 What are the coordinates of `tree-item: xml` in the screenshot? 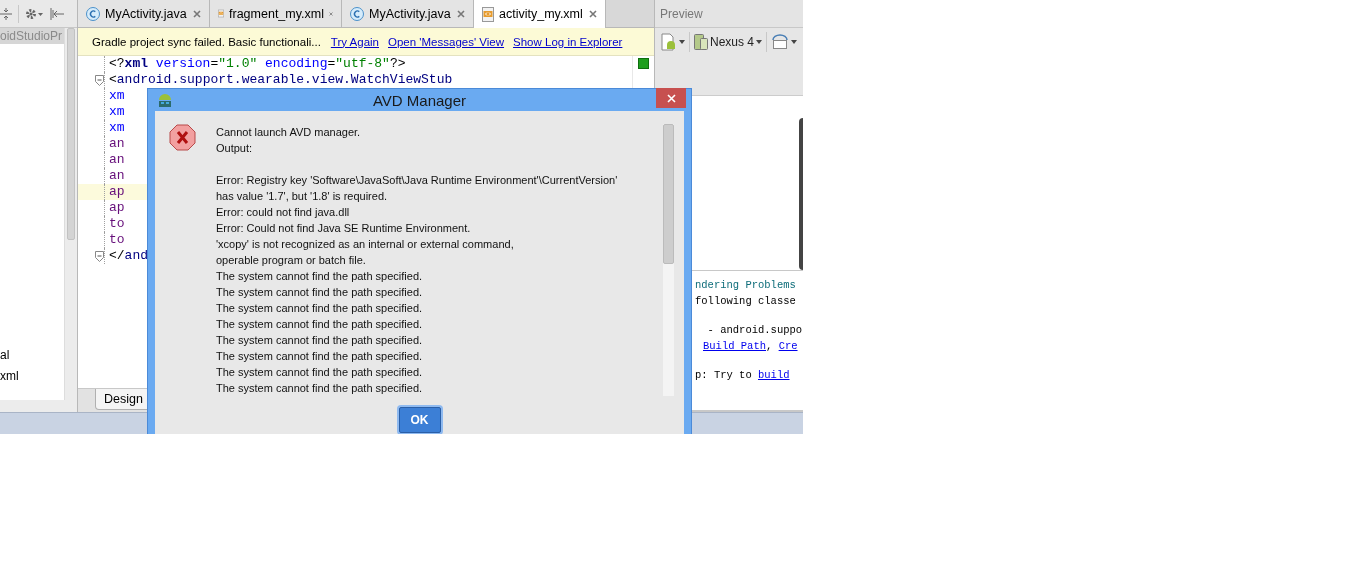 It's located at (32, 376).